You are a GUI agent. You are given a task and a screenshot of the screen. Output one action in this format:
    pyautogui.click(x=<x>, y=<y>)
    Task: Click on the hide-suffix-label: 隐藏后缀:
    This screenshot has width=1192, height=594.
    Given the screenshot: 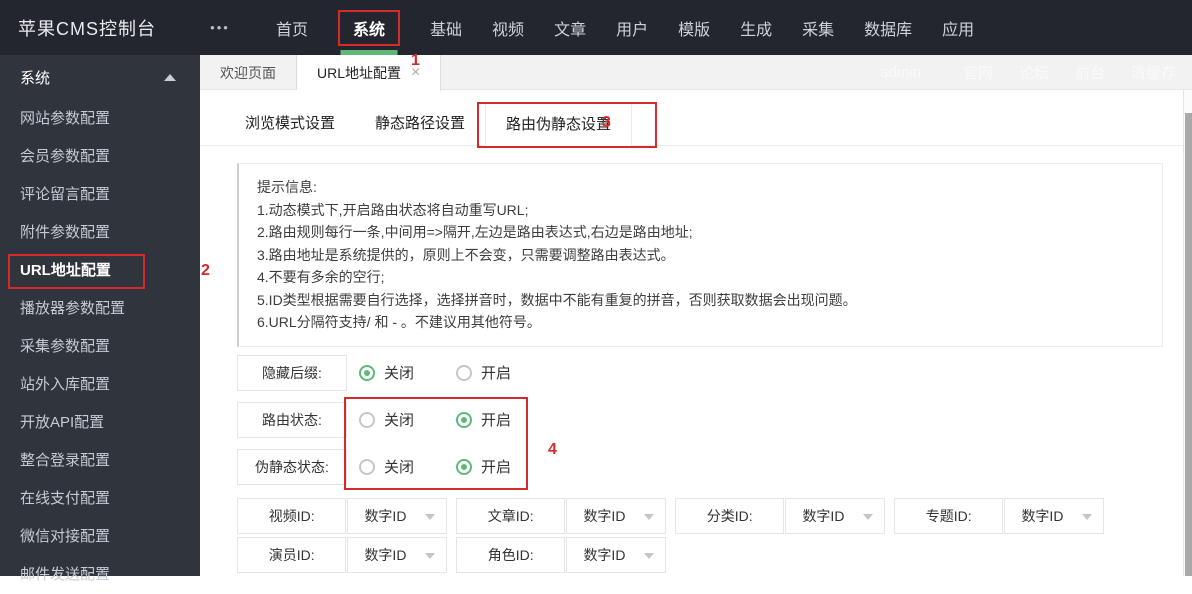 What is the action you would take?
    pyautogui.click(x=292, y=372)
    